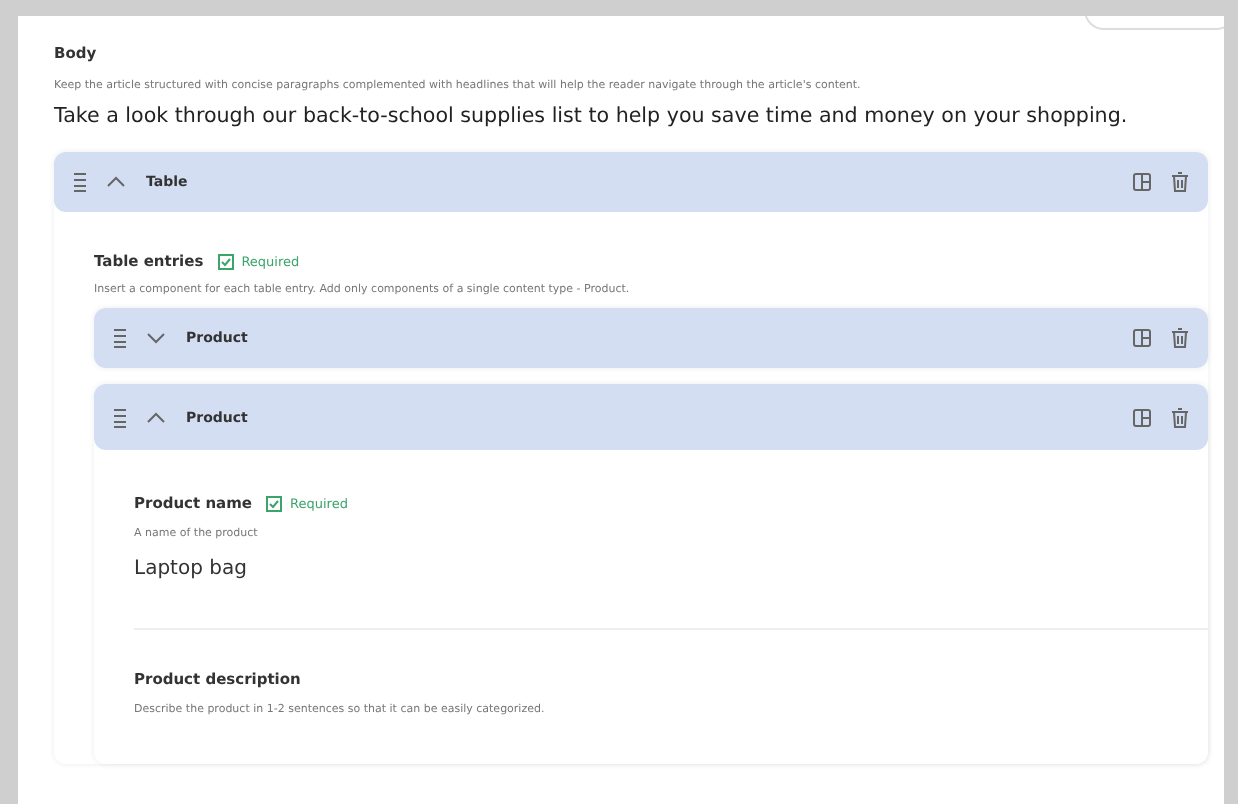 This screenshot has height=804, width=1238. What do you see at coordinates (592, 116) in the screenshot?
I see `body-text: Take a look through our back-to-school supplies list to help you save time and money on your shopping.` at bounding box center [592, 116].